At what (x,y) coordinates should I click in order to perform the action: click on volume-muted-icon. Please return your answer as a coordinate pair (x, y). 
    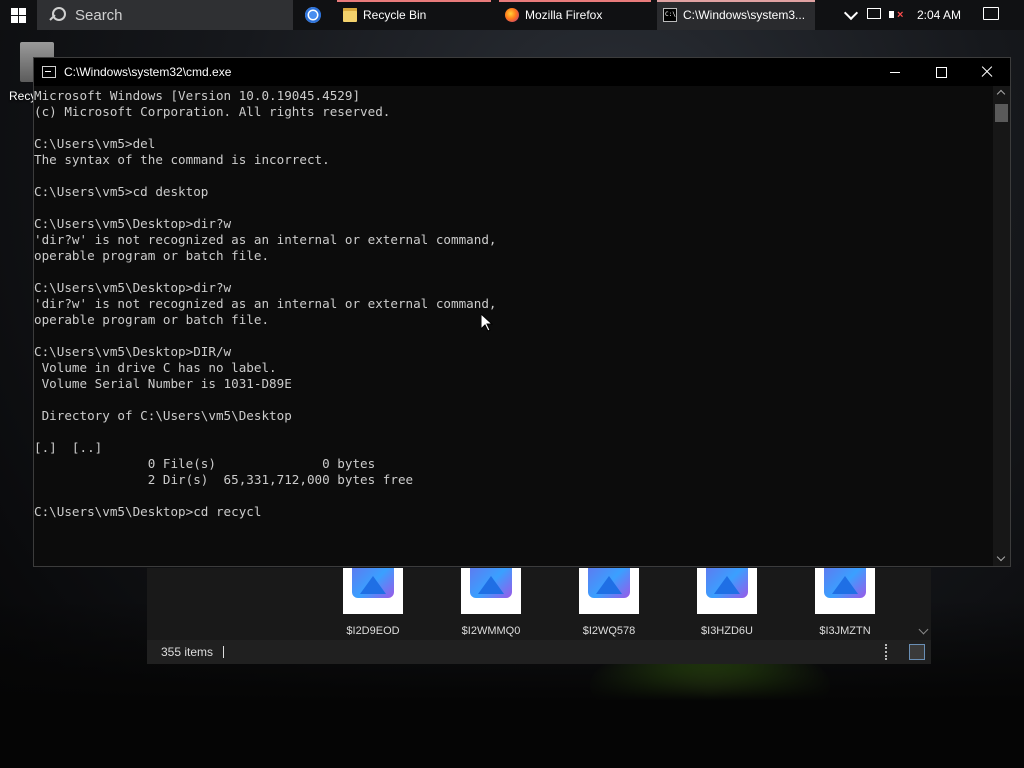
    Looking at the image, I should click on (897, 15).